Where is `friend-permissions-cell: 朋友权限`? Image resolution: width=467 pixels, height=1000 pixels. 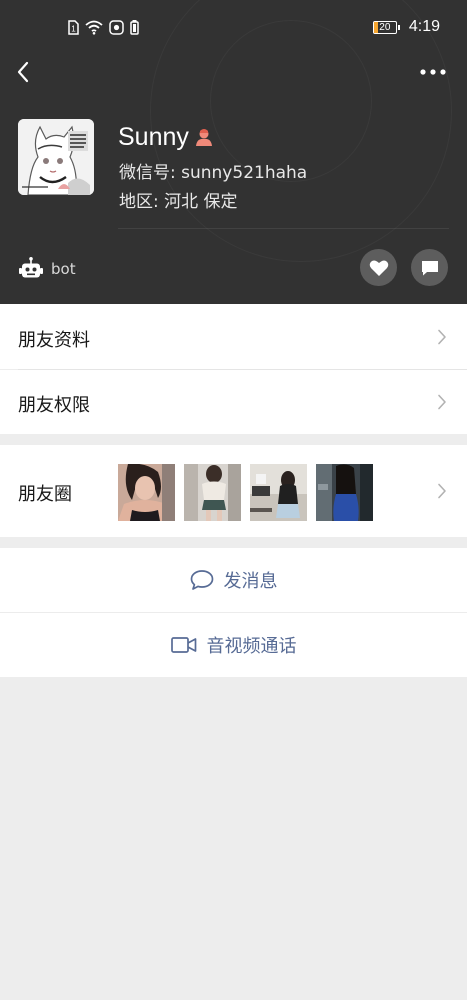
friend-permissions-cell: 朋友权限 is located at coordinates (233, 402).